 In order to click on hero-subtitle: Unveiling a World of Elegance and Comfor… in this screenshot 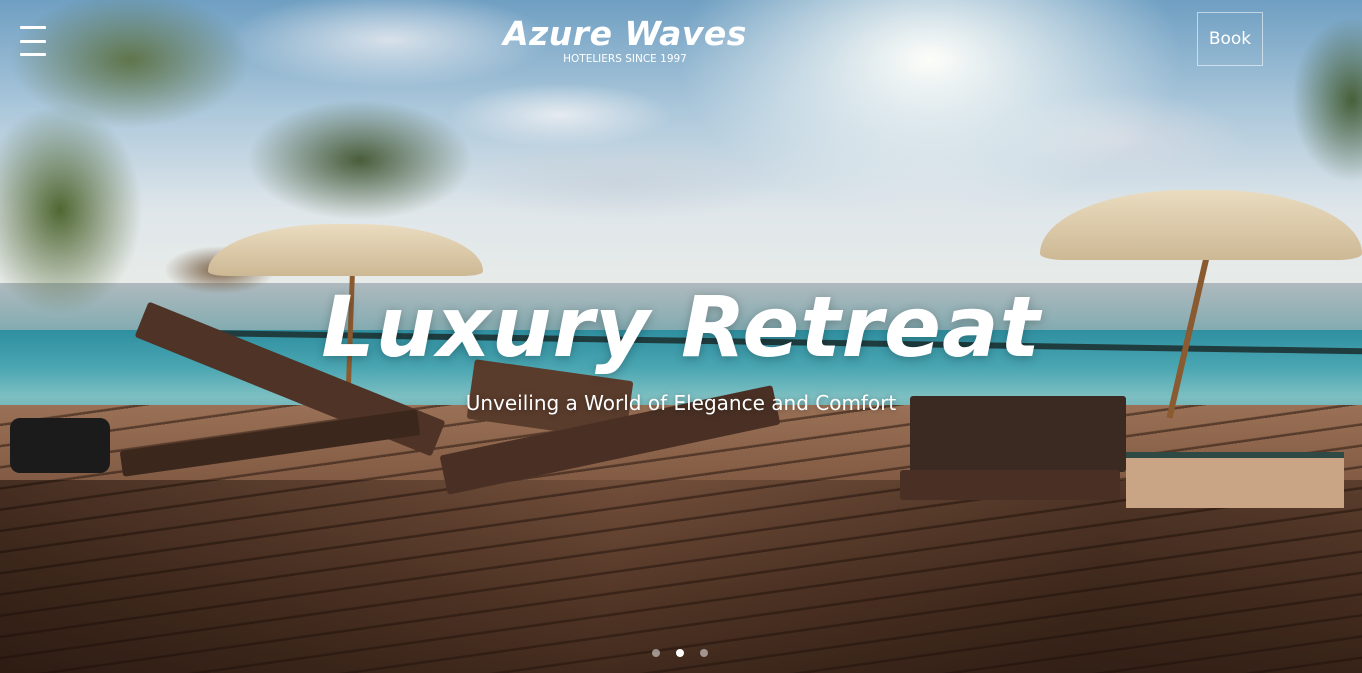, I will do `click(681, 403)`.